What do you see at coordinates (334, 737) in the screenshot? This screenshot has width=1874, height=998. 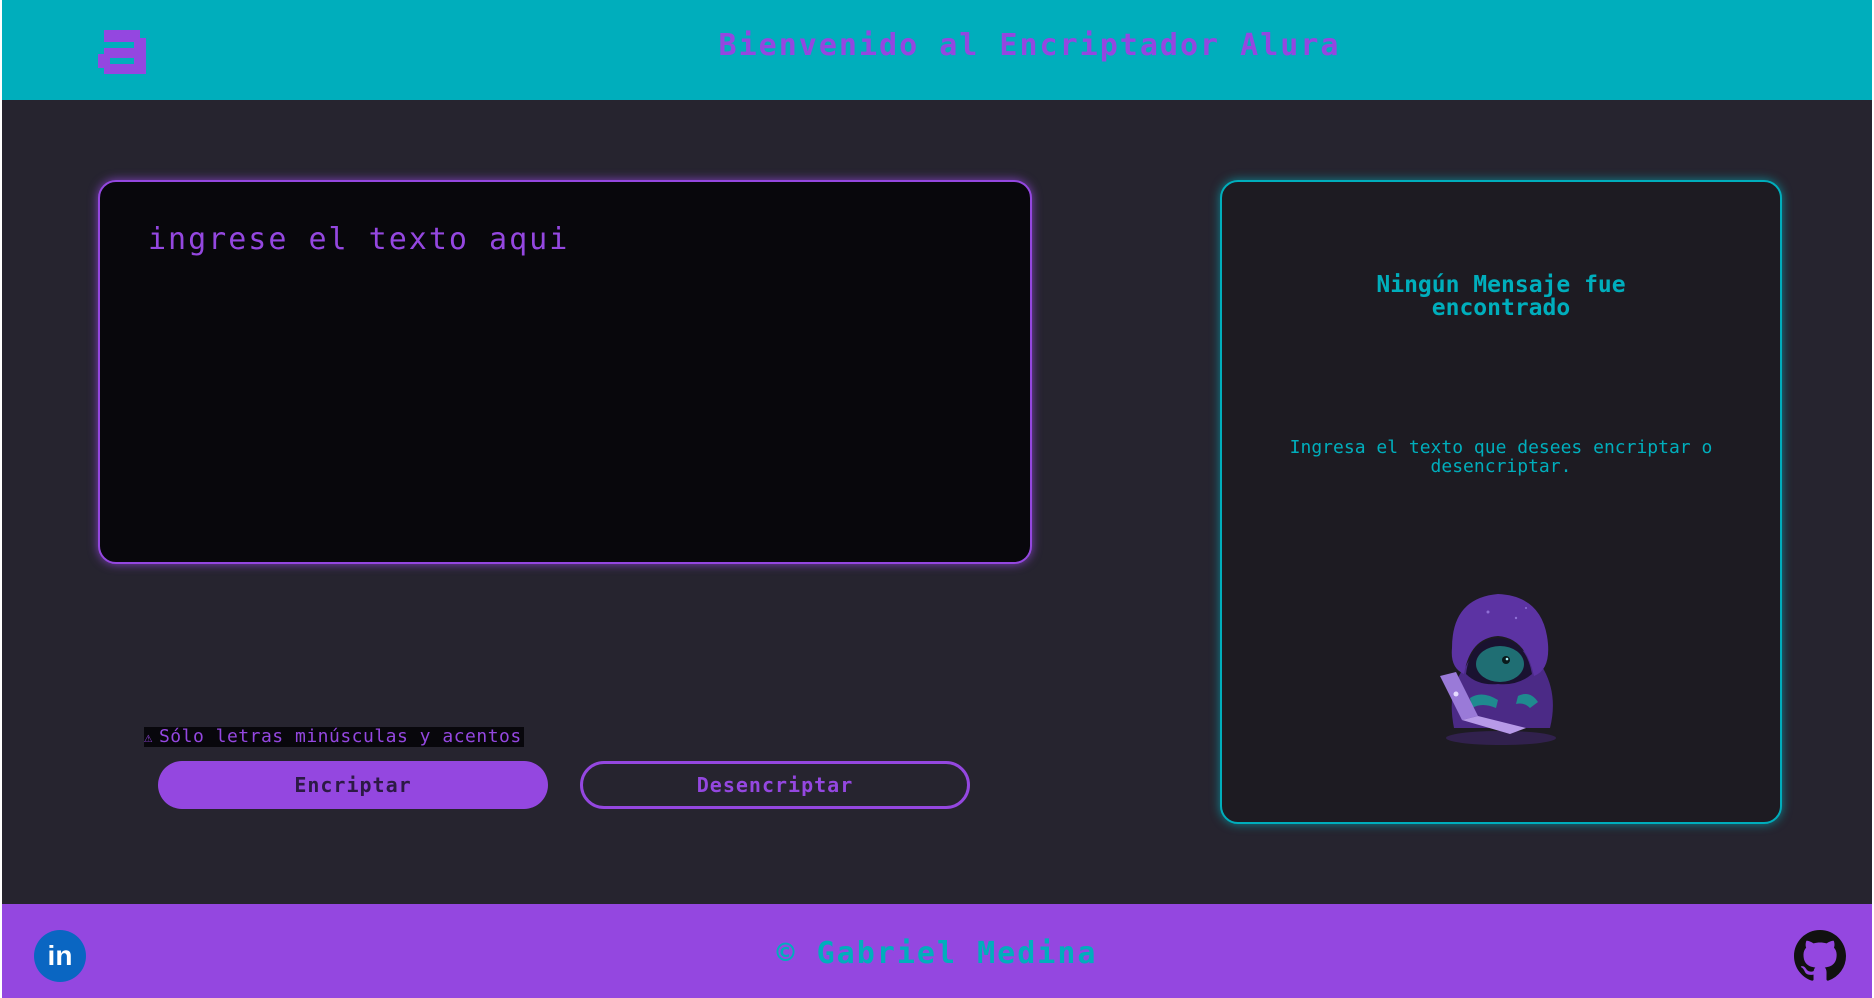 I see `warning-message: ⚠ Sólo letras minúsculas y acentos` at bounding box center [334, 737].